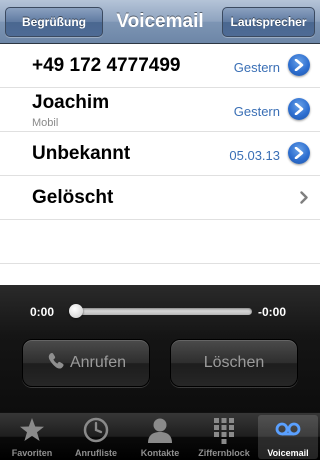 This screenshot has height=460, width=320. I want to click on navigation-bar: Begrüßung Voicemail Lautsprecher, so click(160, 22).